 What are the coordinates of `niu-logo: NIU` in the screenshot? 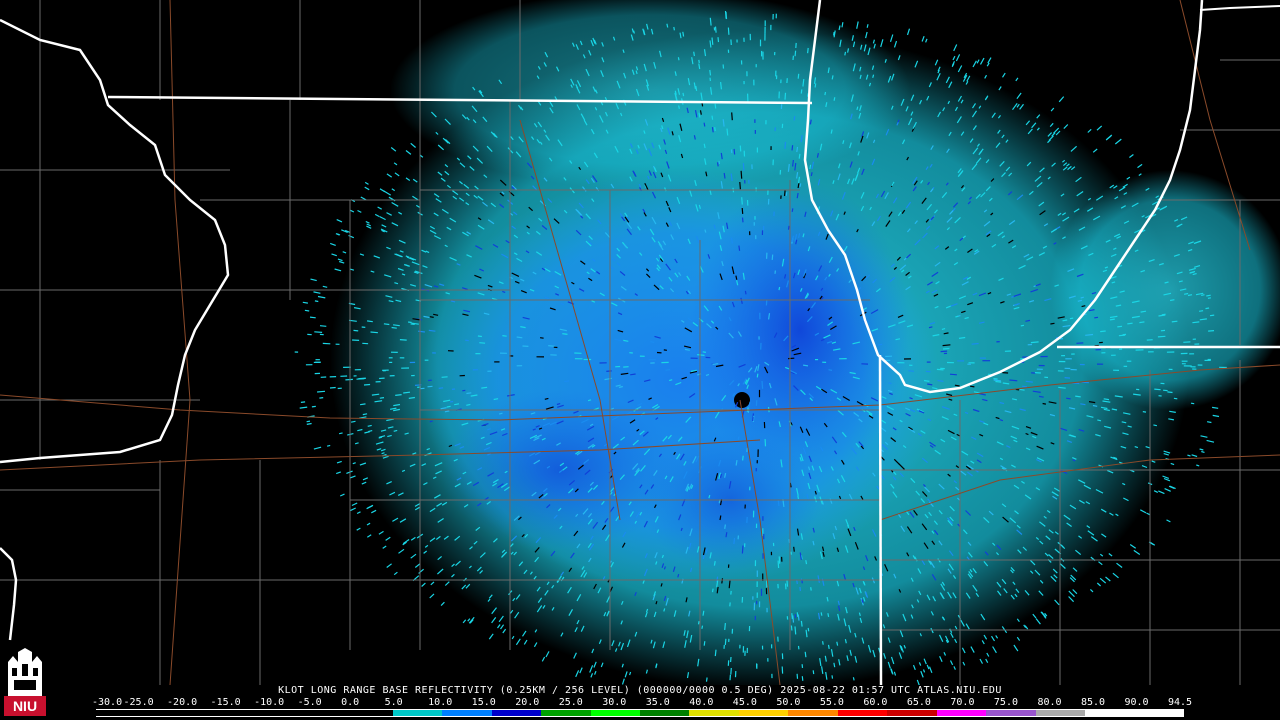 It's located at (25, 683).